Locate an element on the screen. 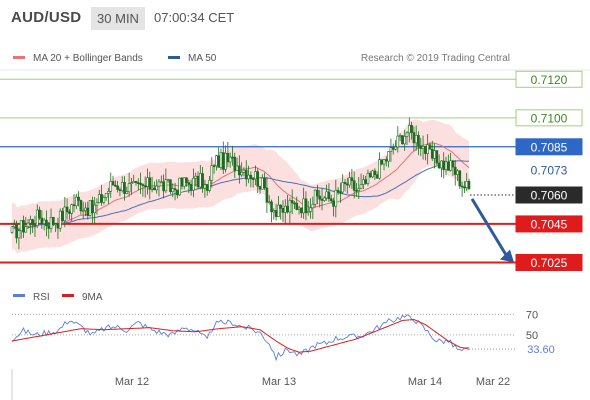  level-label-resistance: 0.7100 is located at coordinates (549, 118).